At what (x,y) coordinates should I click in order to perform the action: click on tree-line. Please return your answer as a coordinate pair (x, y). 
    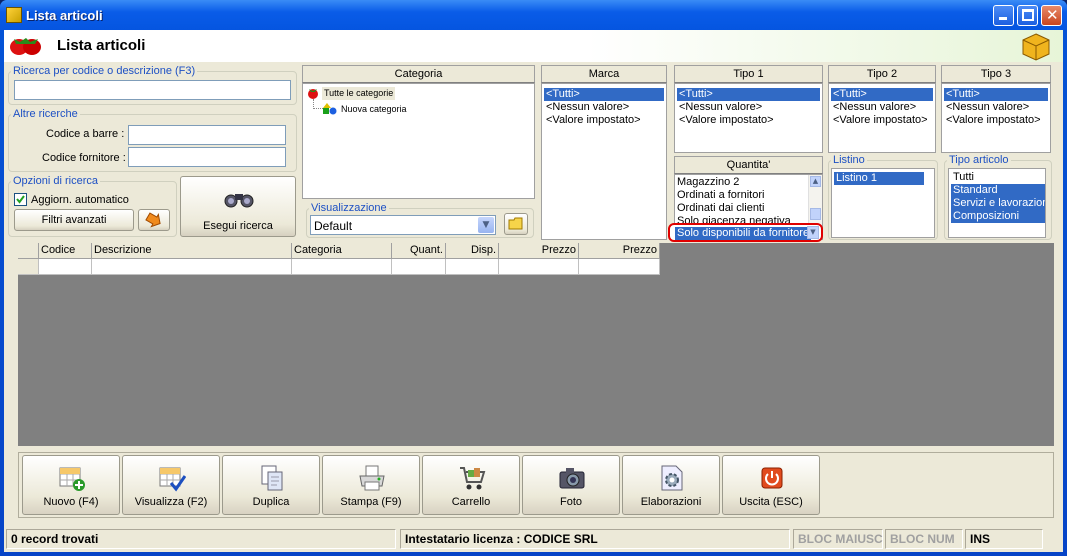
    Looking at the image, I should click on (318, 108).